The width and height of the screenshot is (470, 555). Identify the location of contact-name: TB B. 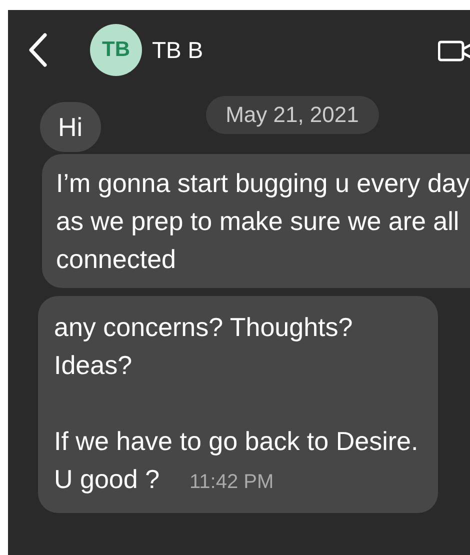
(178, 50).